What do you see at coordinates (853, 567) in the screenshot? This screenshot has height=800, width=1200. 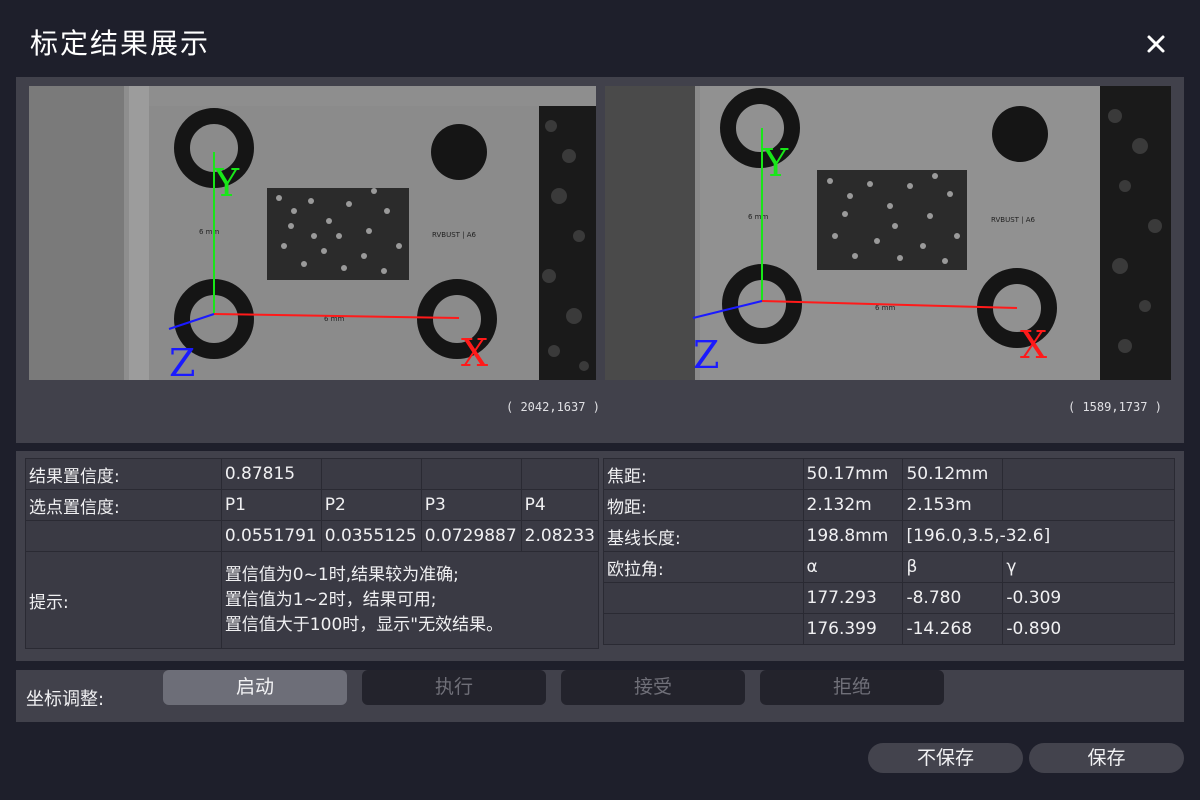 I see `euler-header: α` at bounding box center [853, 567].